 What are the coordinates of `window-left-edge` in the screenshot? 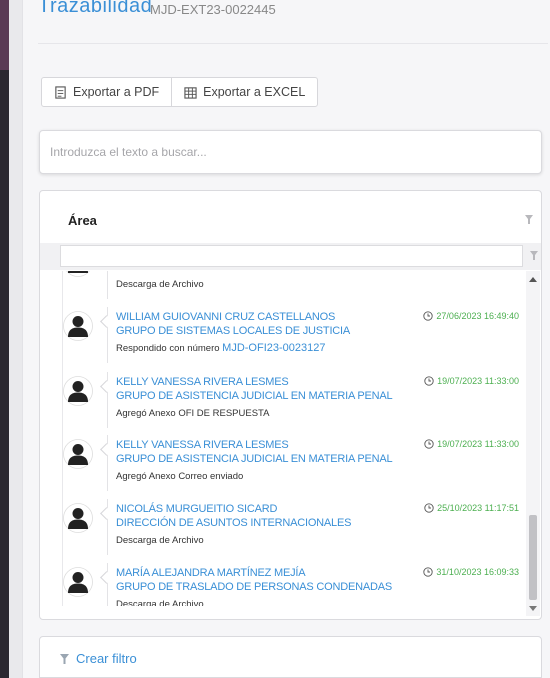 It's located at (11, 339).